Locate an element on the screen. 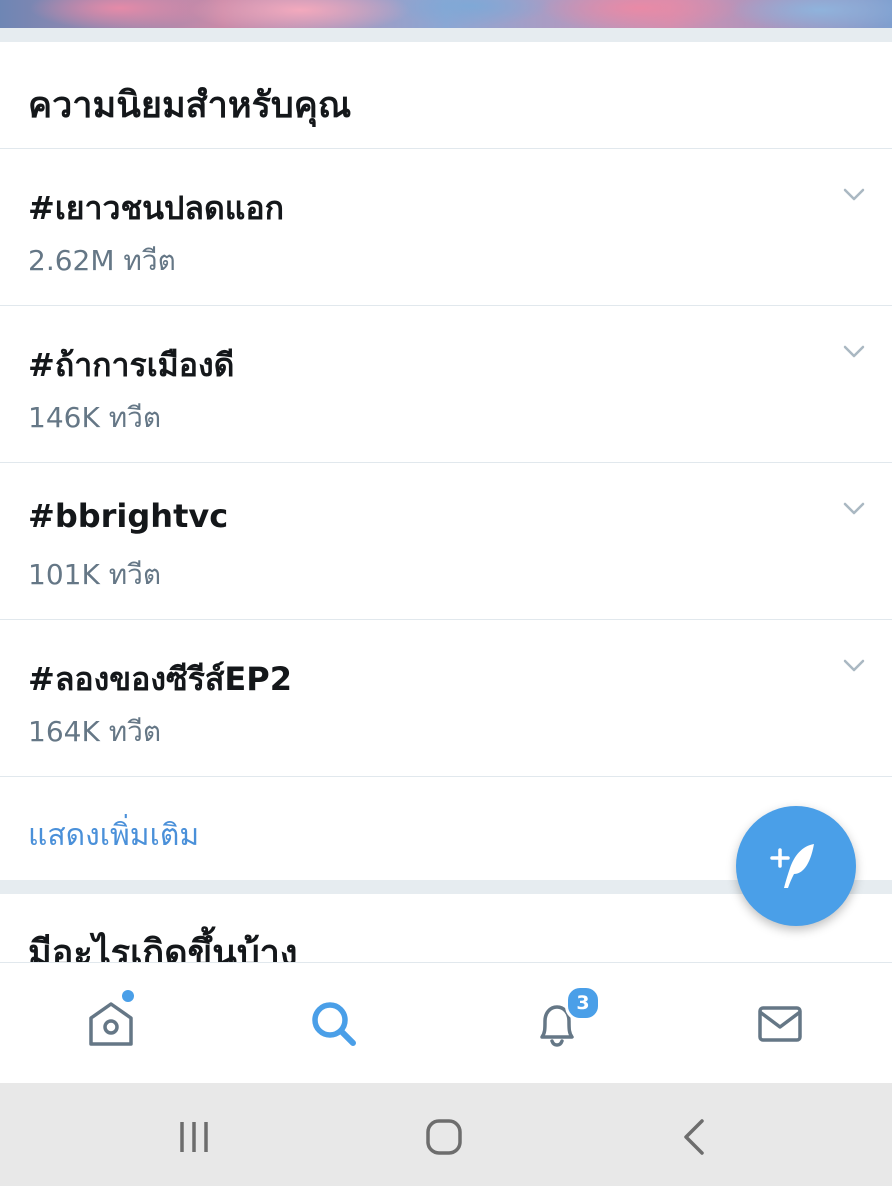 Image resolution: width=892 pixels, height=1186 pixels. trend-name: #ถ้าการเมืองดี is located at coordinates (131, 365).